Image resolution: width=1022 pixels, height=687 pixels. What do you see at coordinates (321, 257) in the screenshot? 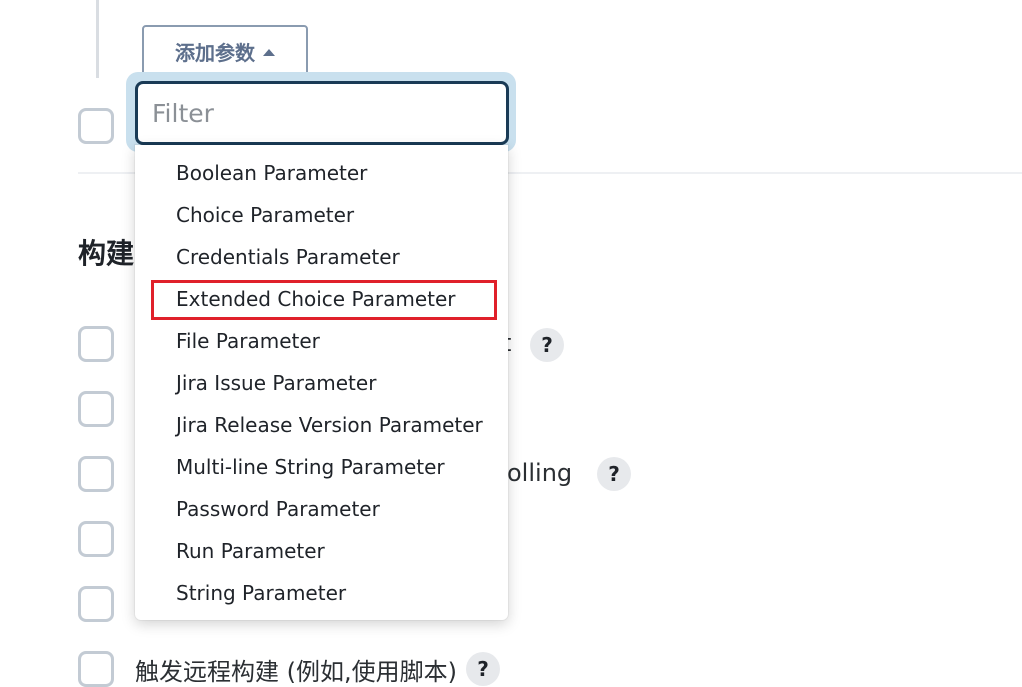
I see `dropdown-item-credentials-parameter: Credentials Parameter` at bounding box center [321, 257].